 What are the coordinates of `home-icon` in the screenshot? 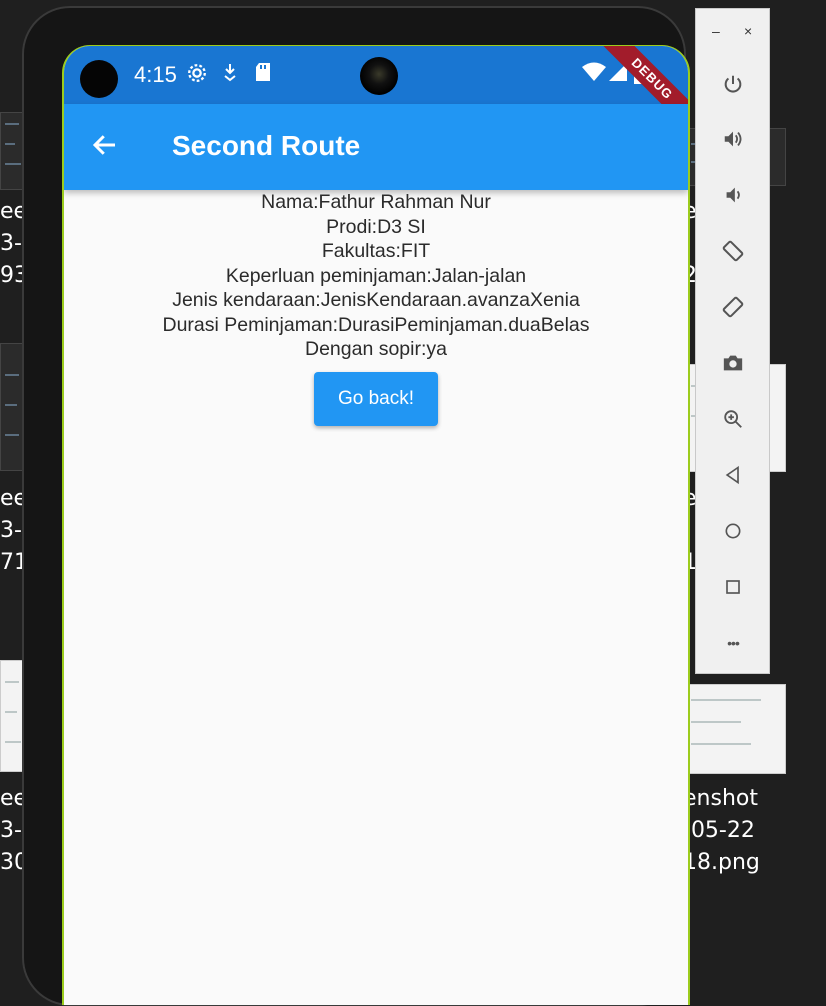 It's located at (733, 531).